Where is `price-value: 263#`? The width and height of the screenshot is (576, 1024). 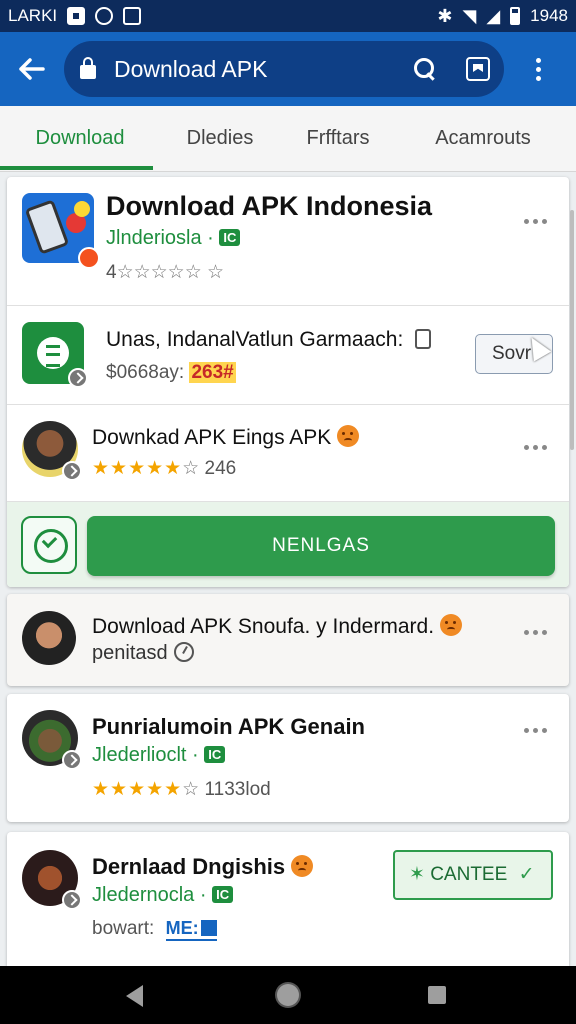
price-value: 263# is located at coordinates (212, 372).